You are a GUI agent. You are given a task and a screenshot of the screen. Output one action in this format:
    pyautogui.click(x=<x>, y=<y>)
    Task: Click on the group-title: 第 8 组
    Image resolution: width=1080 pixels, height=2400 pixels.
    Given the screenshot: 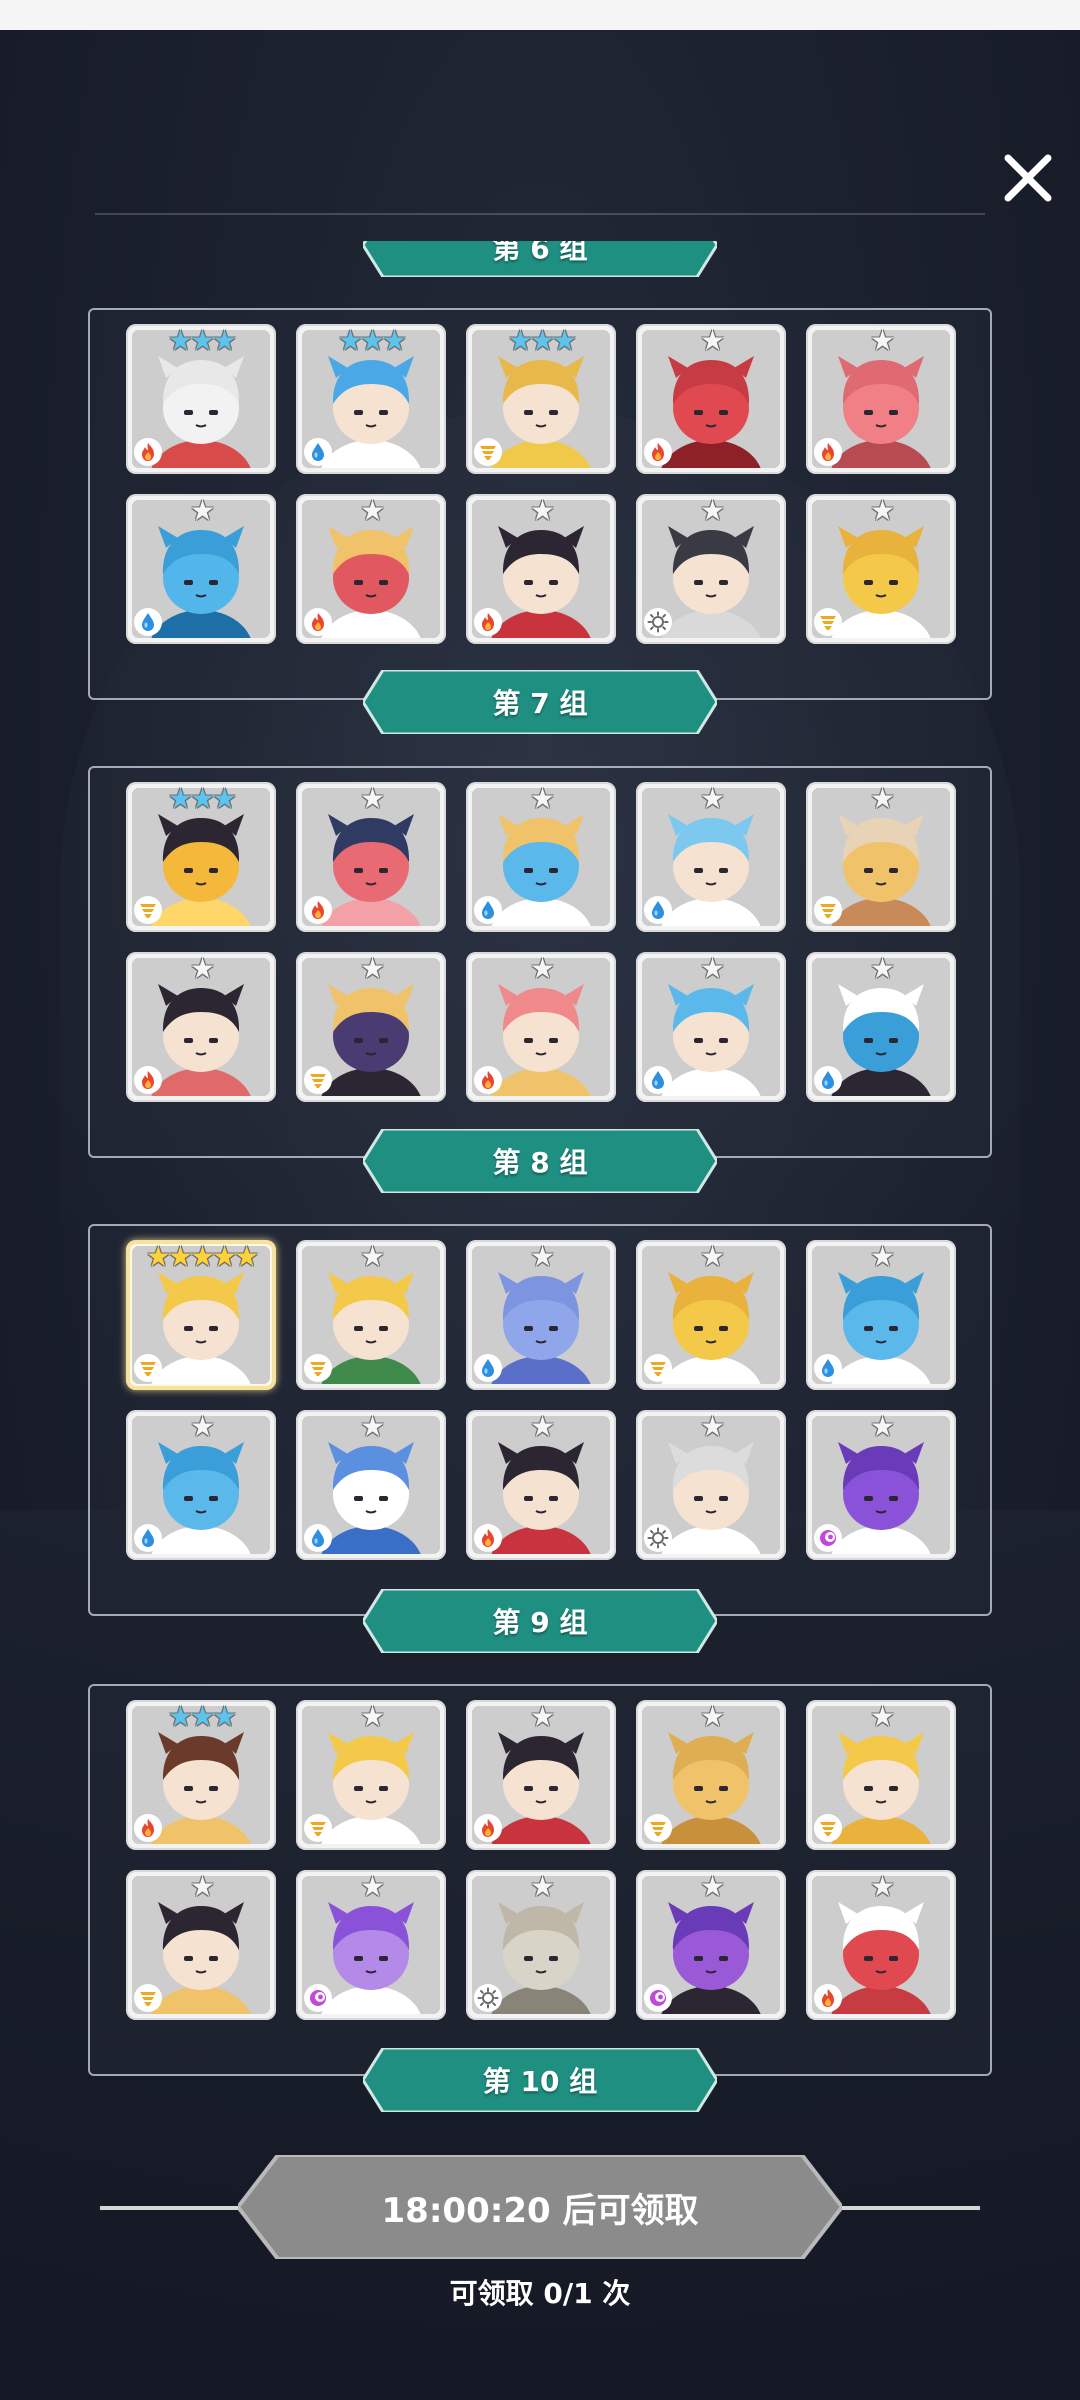 What is the action you would take?
    pyautogui.click(x=540, y=1162)
    